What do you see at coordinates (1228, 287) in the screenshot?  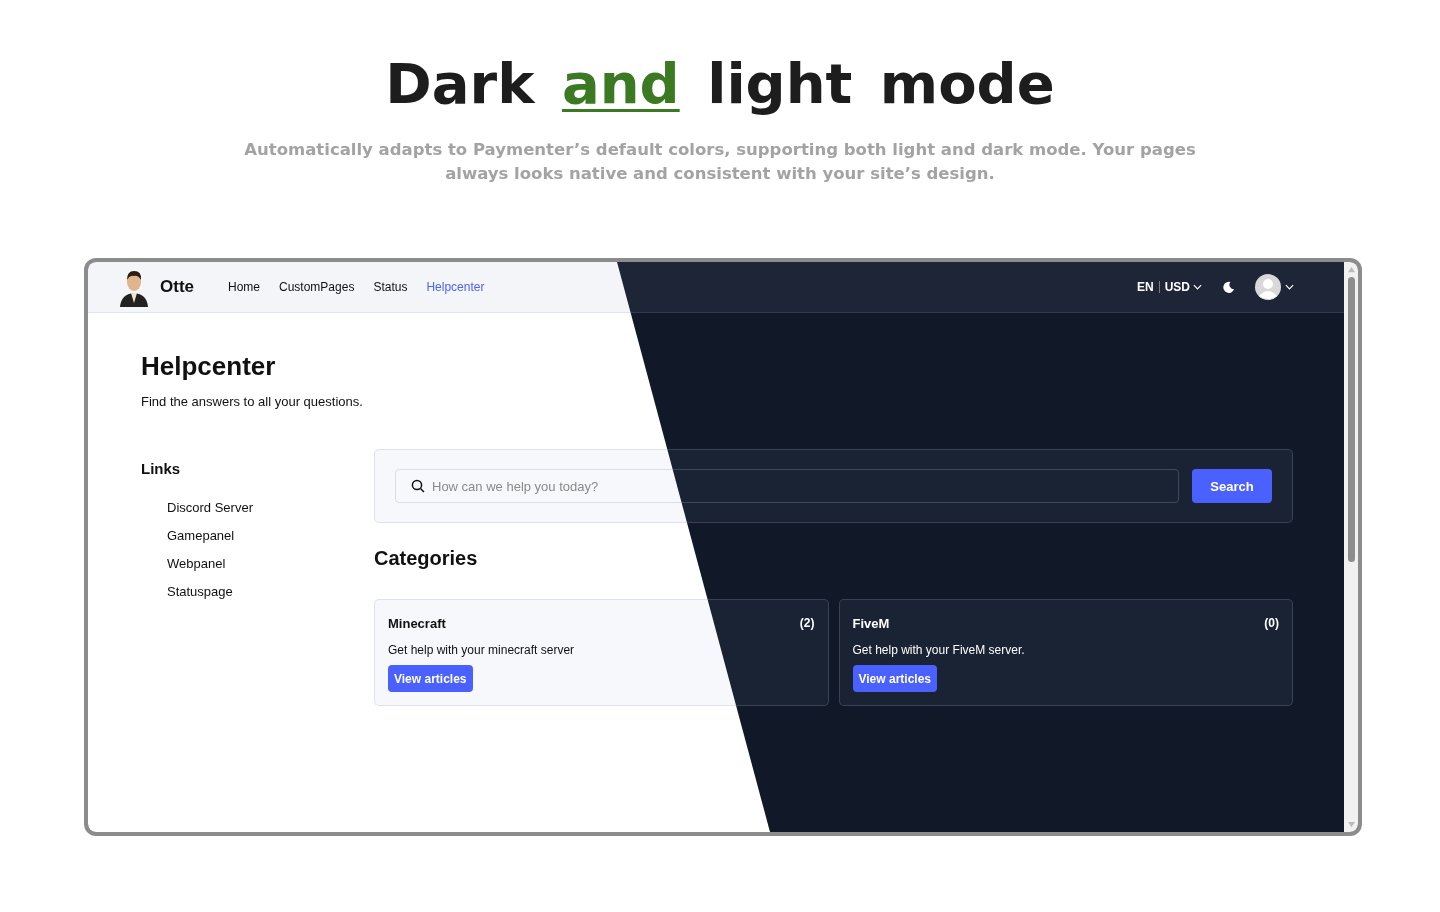 I see `moon-icon` at bounding box center [1228, 287].